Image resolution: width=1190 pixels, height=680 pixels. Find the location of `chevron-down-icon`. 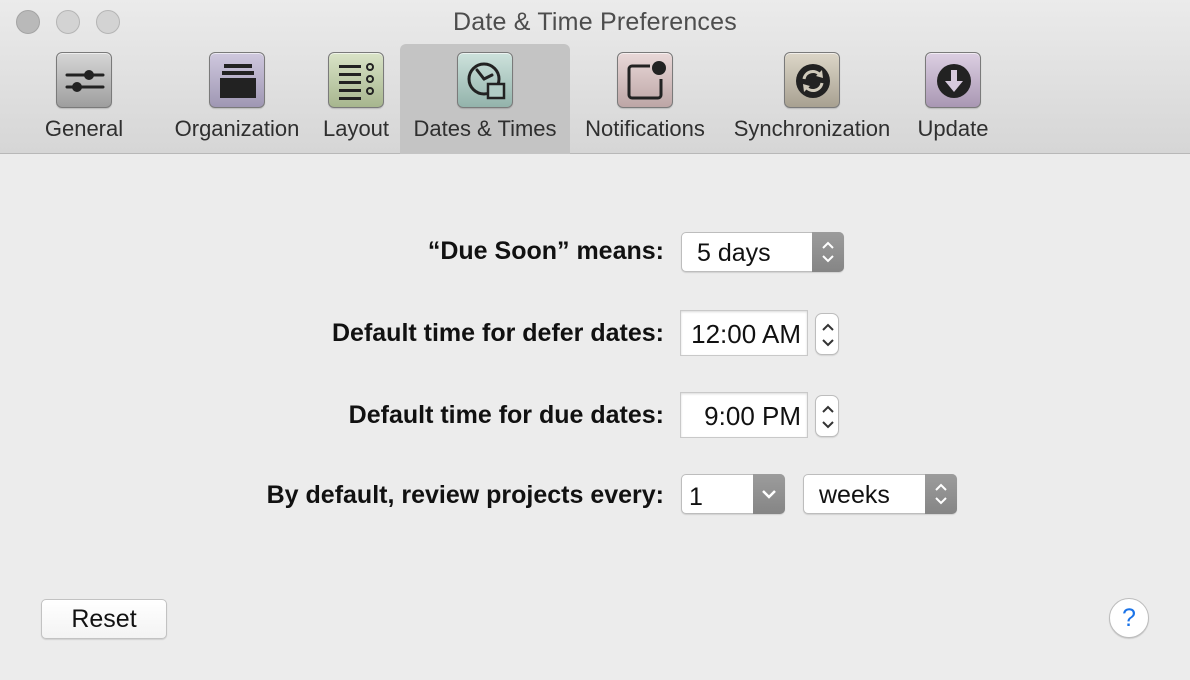

chevron-down-icon is located at coordinates (769, 494).